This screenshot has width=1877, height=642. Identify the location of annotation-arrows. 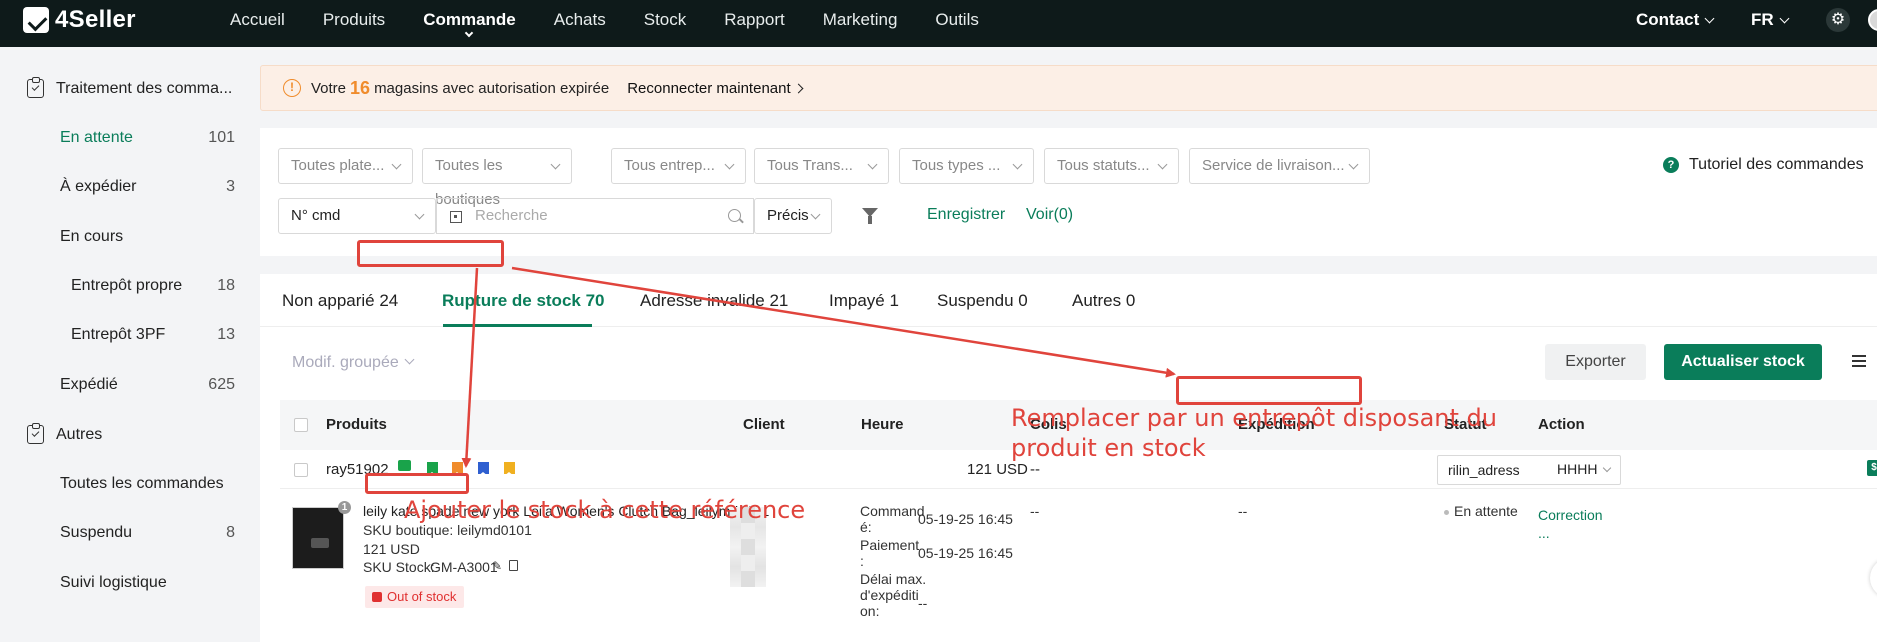
(818, 367).